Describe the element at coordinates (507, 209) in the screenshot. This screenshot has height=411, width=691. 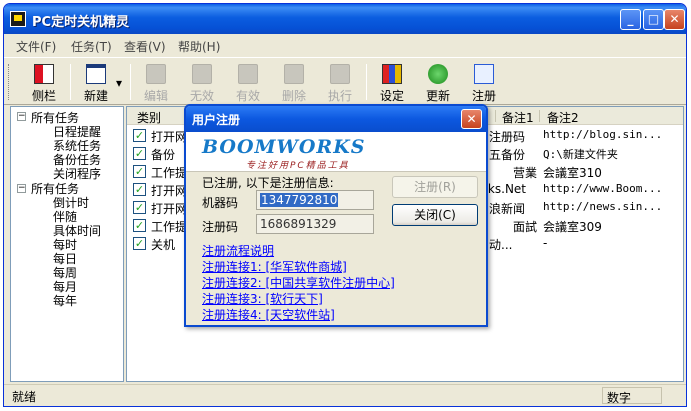
I see `cell-detail: 浪新闻` at that location.